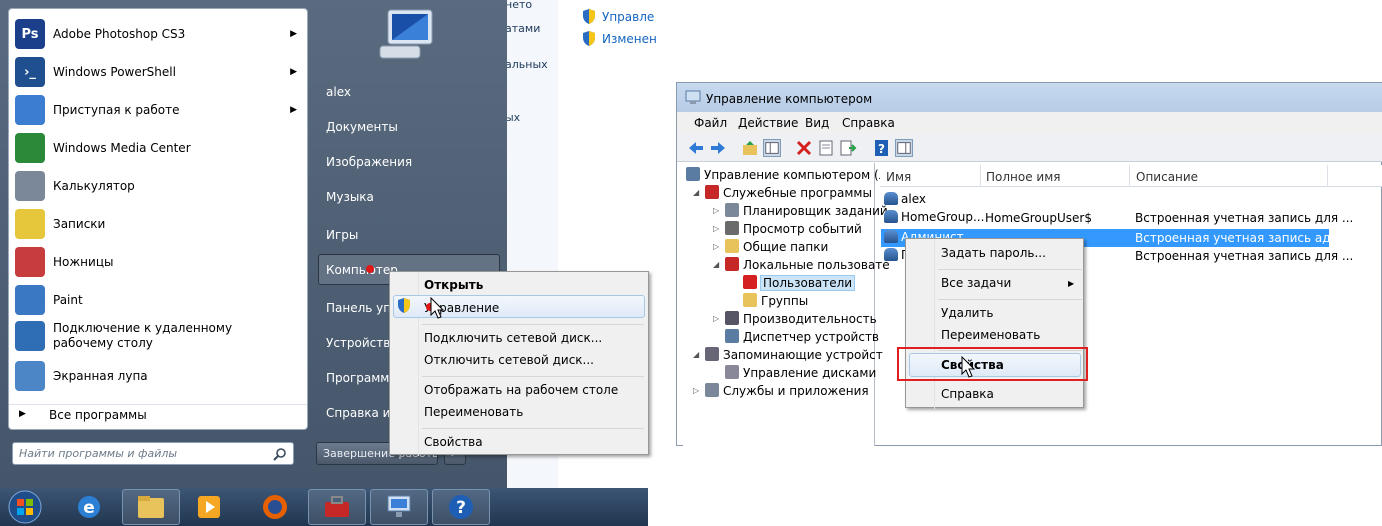  Describe the element at coordinates (794, 354) in the screenshot. I see `tree-node: Запоминающие устройст` at that location.